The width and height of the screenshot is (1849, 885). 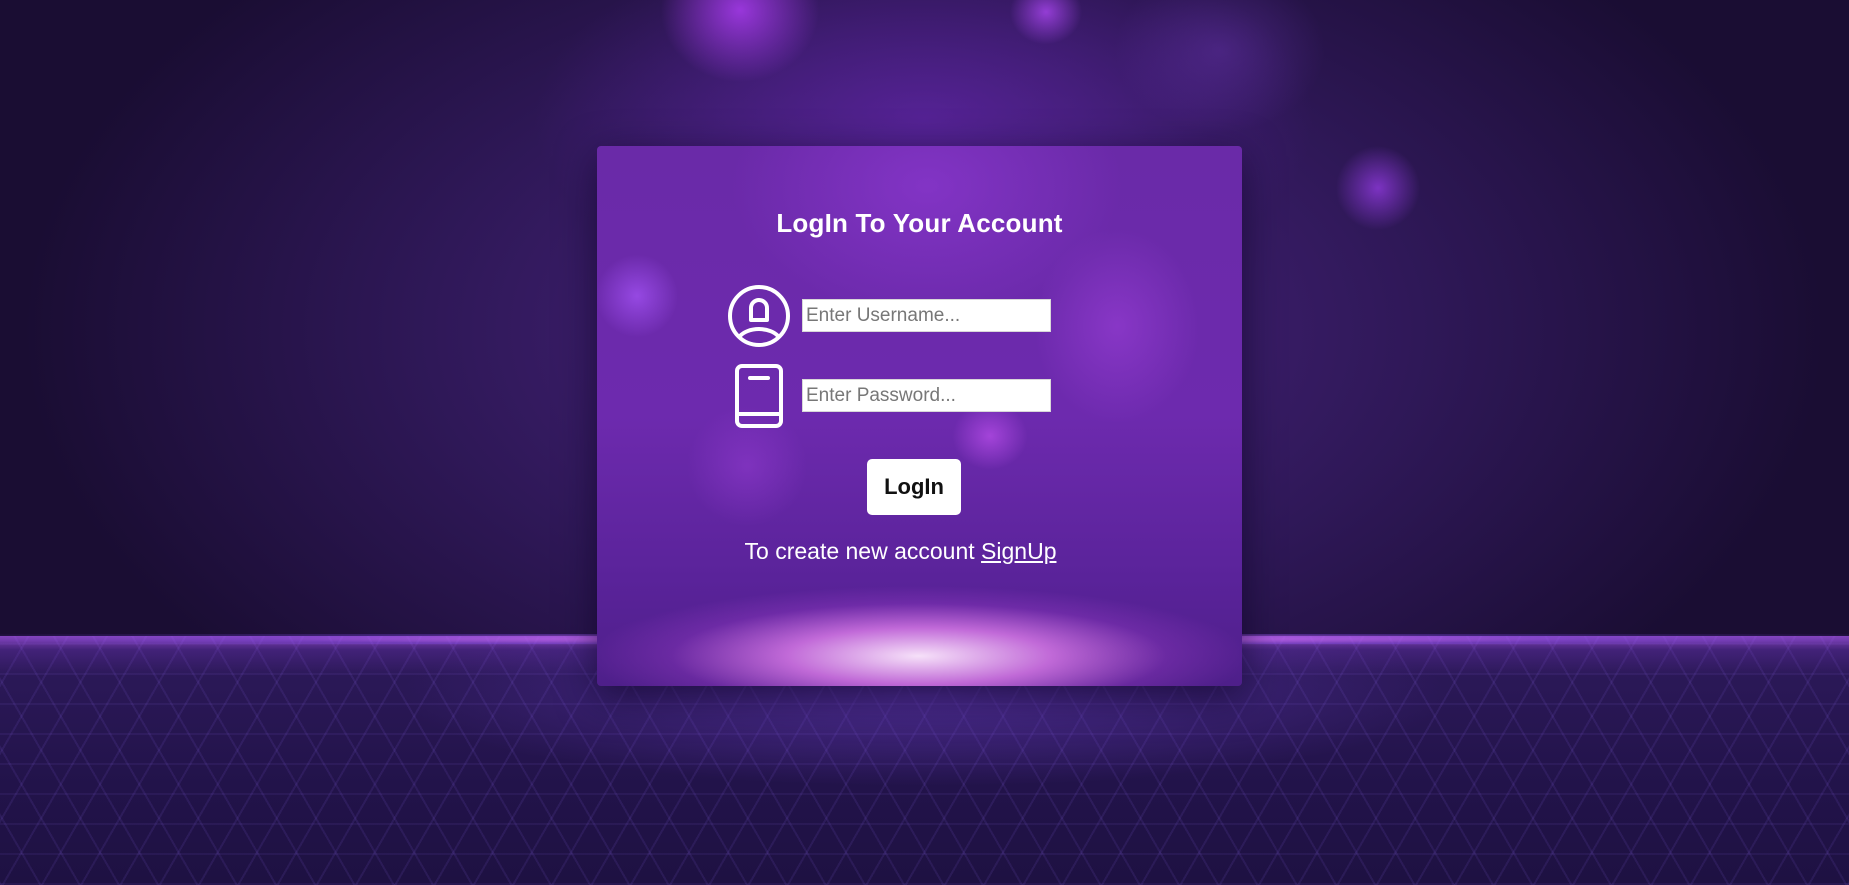 I want to click on signup-prompt-line: To create new account SignUp, so click(x=919, y=551).